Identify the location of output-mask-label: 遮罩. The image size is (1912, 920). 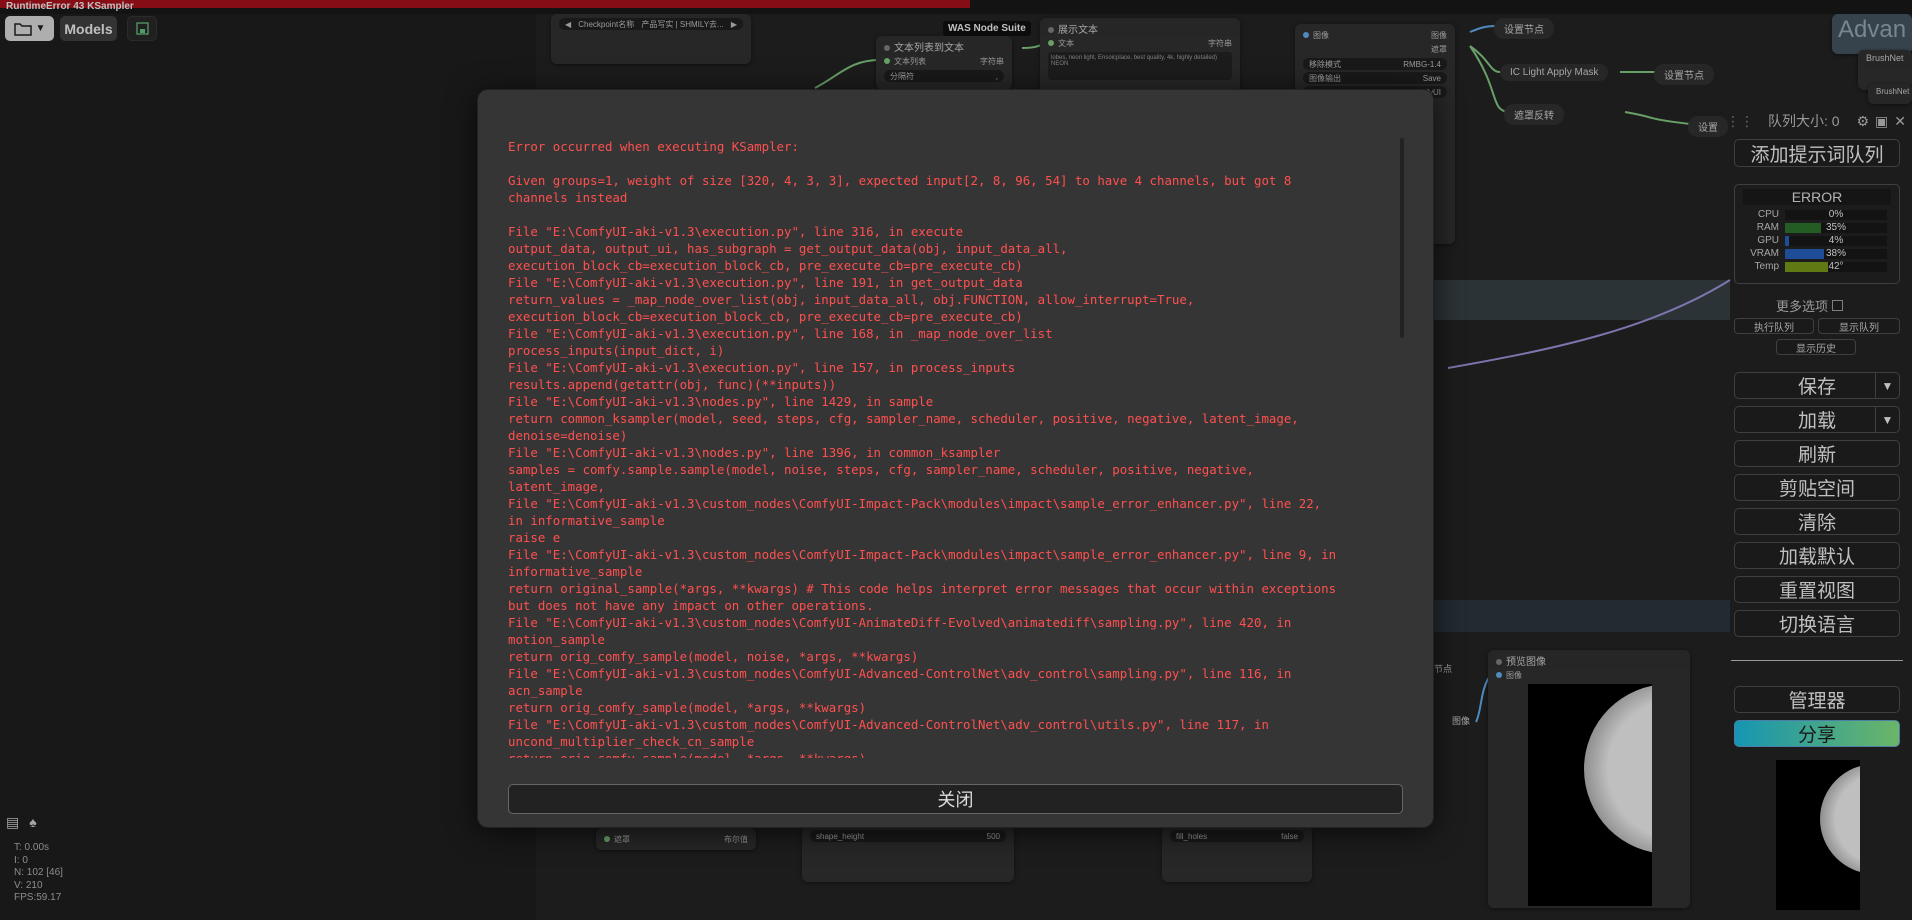
(1439, 49).